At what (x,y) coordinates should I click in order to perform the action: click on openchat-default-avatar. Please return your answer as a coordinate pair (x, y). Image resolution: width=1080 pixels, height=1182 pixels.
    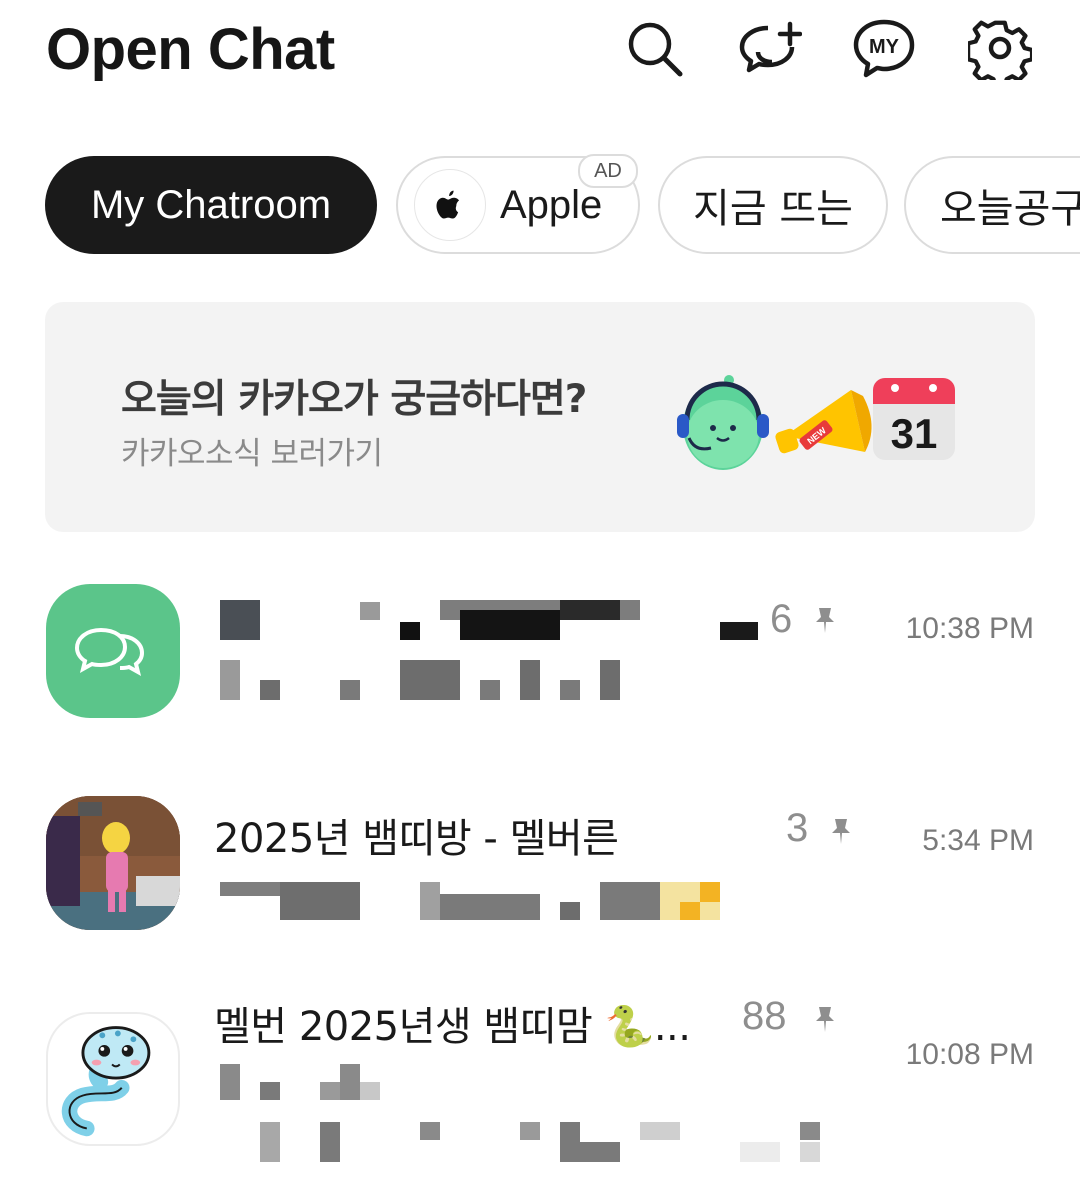
    Looking at the image, I should click on (113, 651).